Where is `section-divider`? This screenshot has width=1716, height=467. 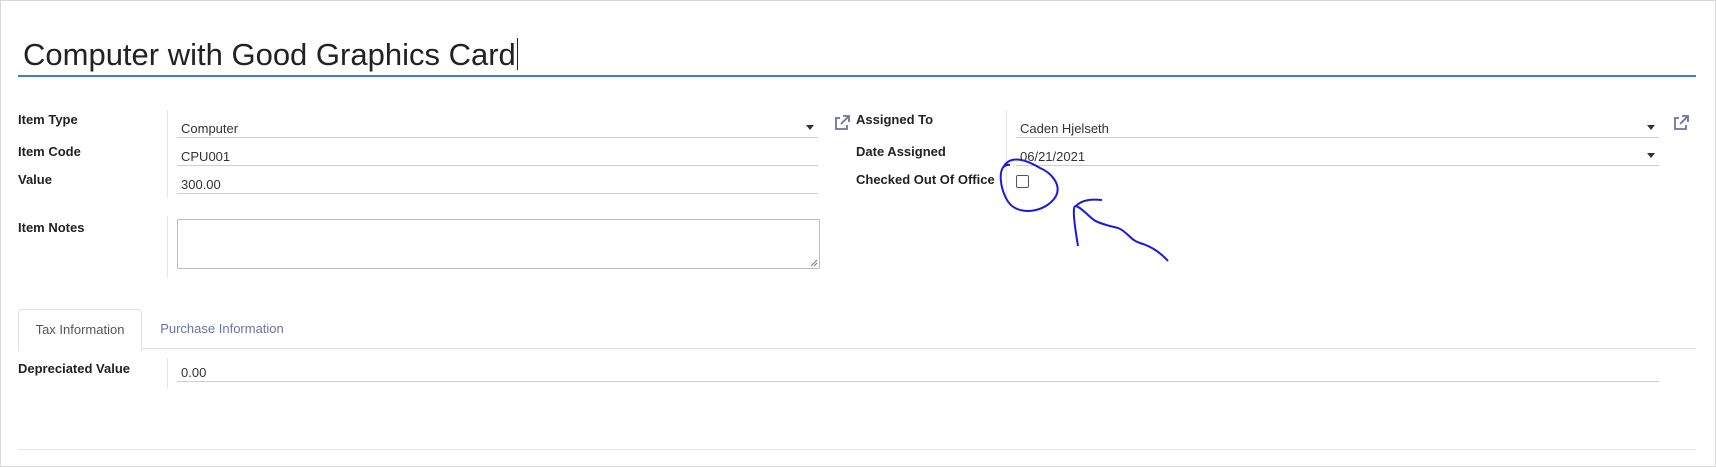 section-divider is located at coordinates (857, 449).